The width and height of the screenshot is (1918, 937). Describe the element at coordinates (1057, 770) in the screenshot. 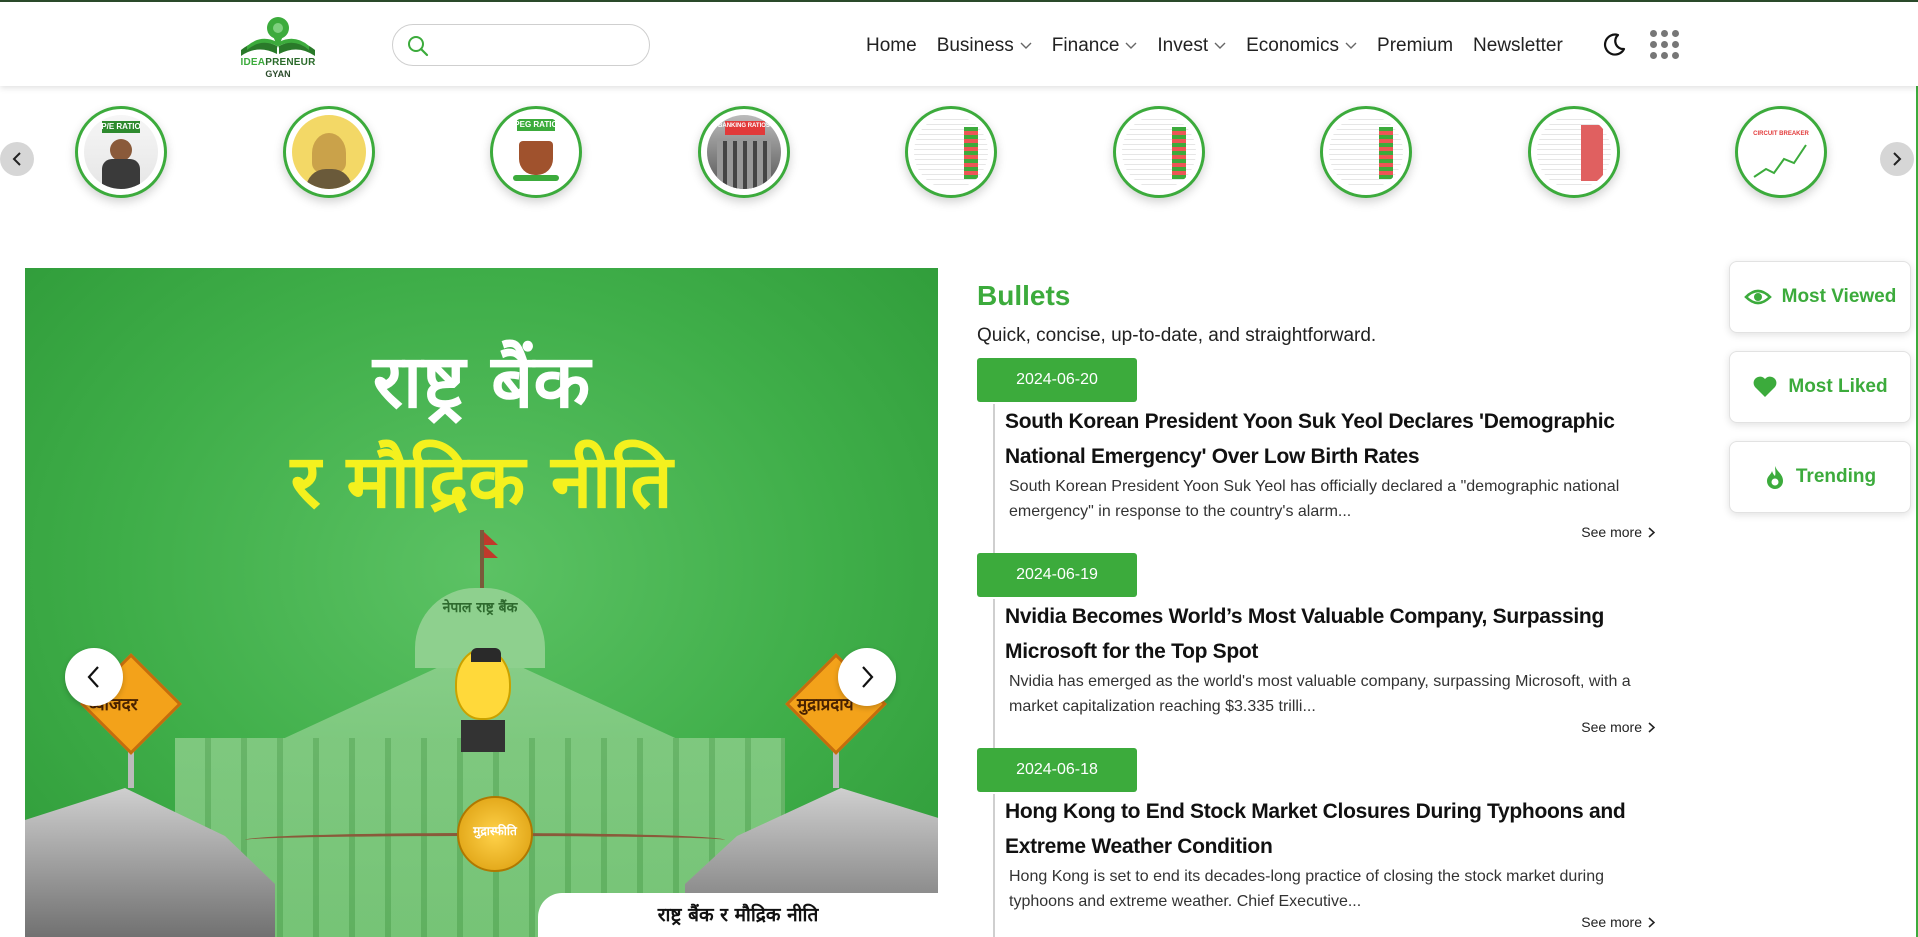

I see `news-date: 2024-06-18` at that location.